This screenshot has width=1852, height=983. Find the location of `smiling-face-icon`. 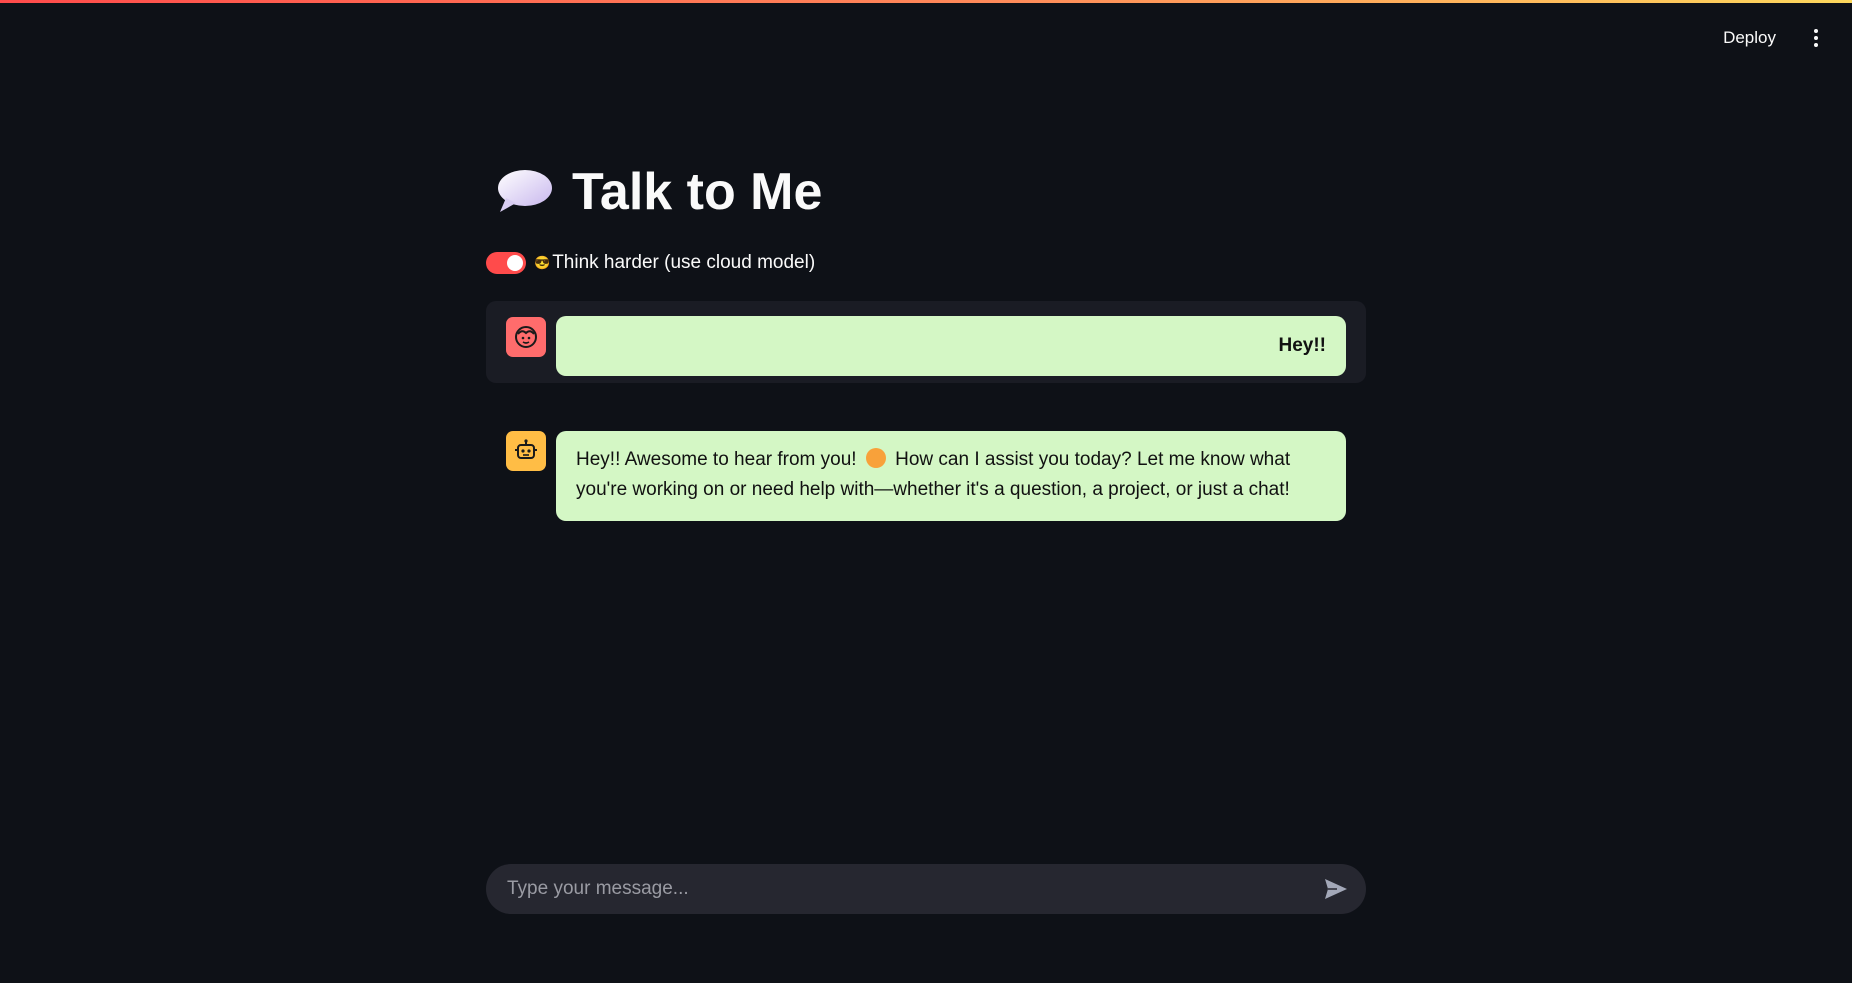

smiling-face-icon is located at coordinates (875, 458).